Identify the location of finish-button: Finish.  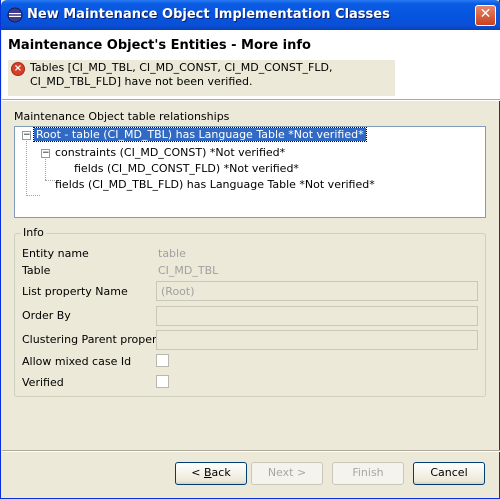
(368, 473).